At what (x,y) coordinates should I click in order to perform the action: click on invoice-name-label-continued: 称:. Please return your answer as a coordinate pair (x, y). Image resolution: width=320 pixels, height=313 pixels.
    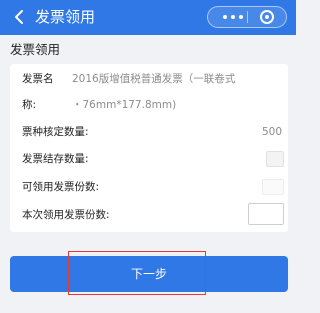
    Looking at the image, I should click on (29, 105).